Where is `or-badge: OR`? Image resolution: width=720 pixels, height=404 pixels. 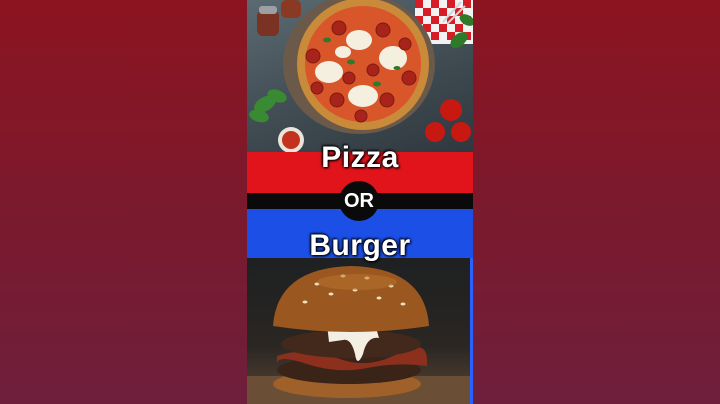 or-badge: OR is located at coordinates (359, 201).